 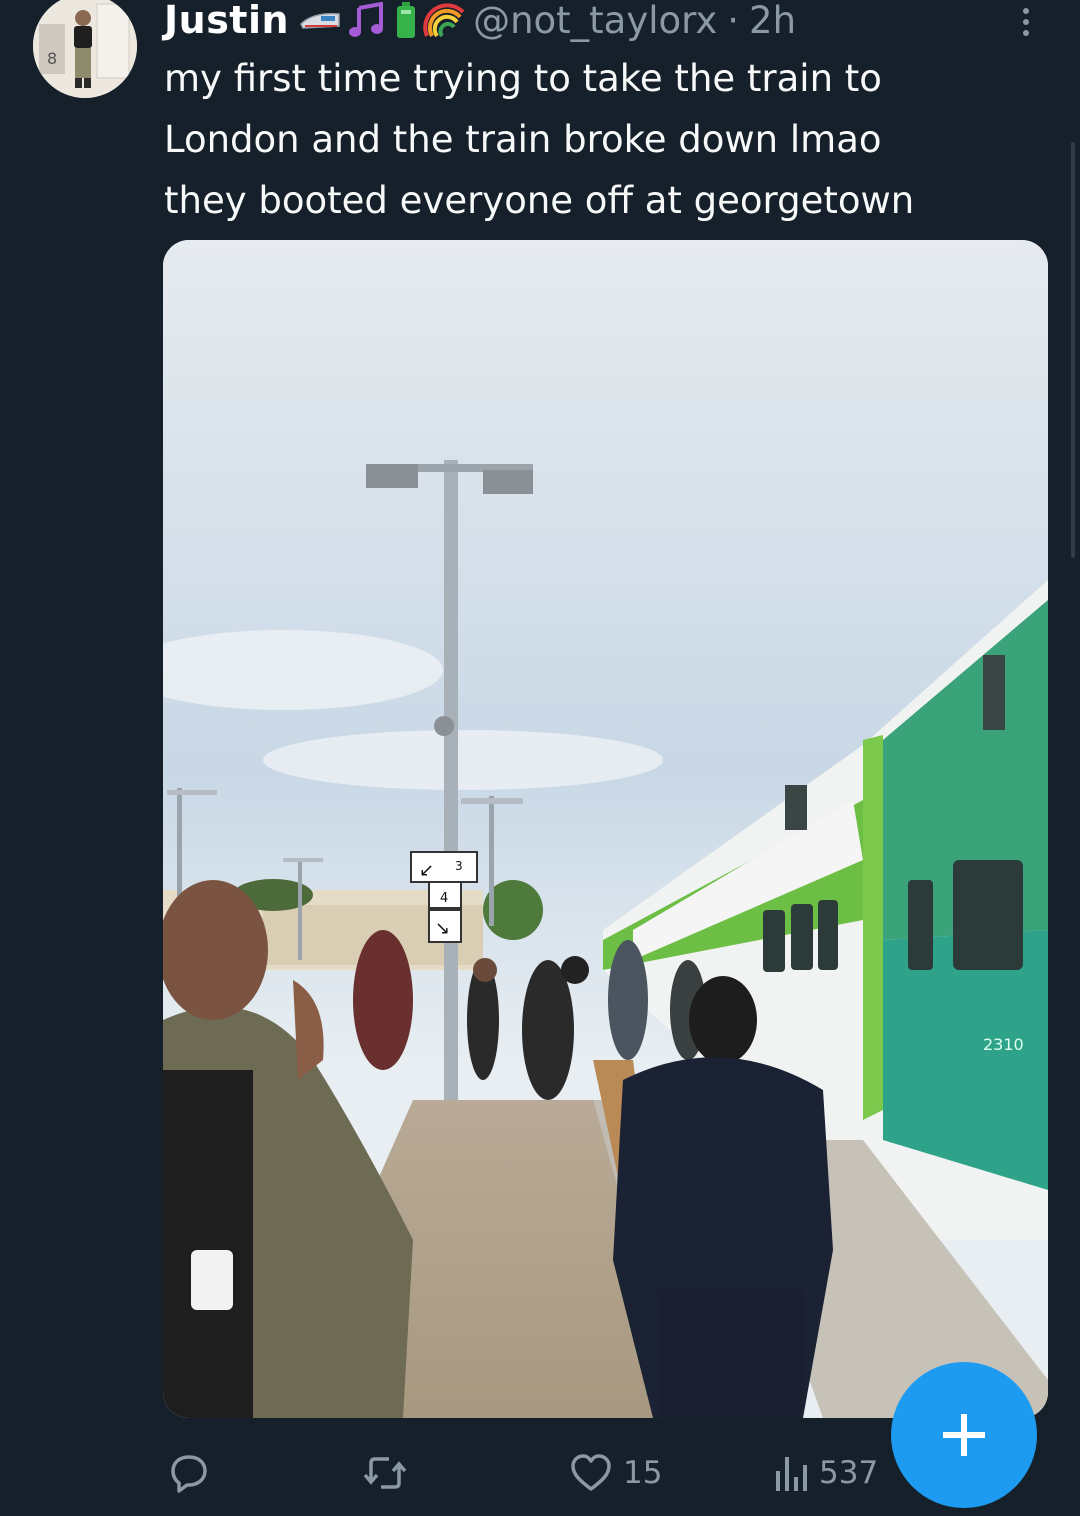 What do you see at coordinates (791, 1474) in the screenshot?
I see `views-chart-icon` at bounding box center [791, 1474].